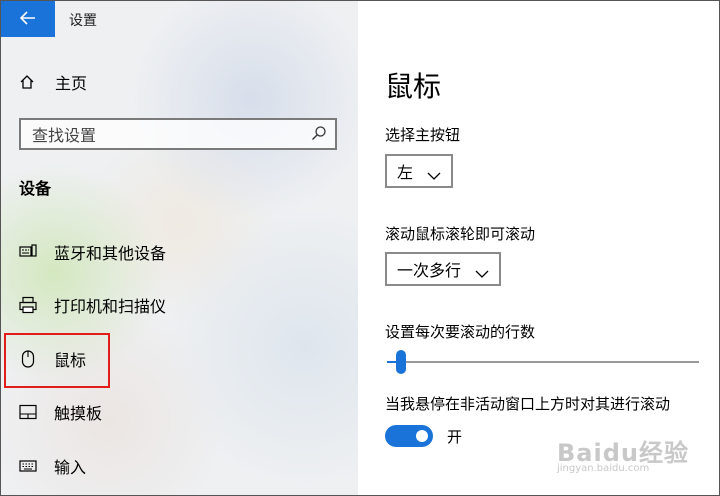  Describe the element at coordinates (178, 134) in the screenshot. I see `search-input: 查找设置` at that location.